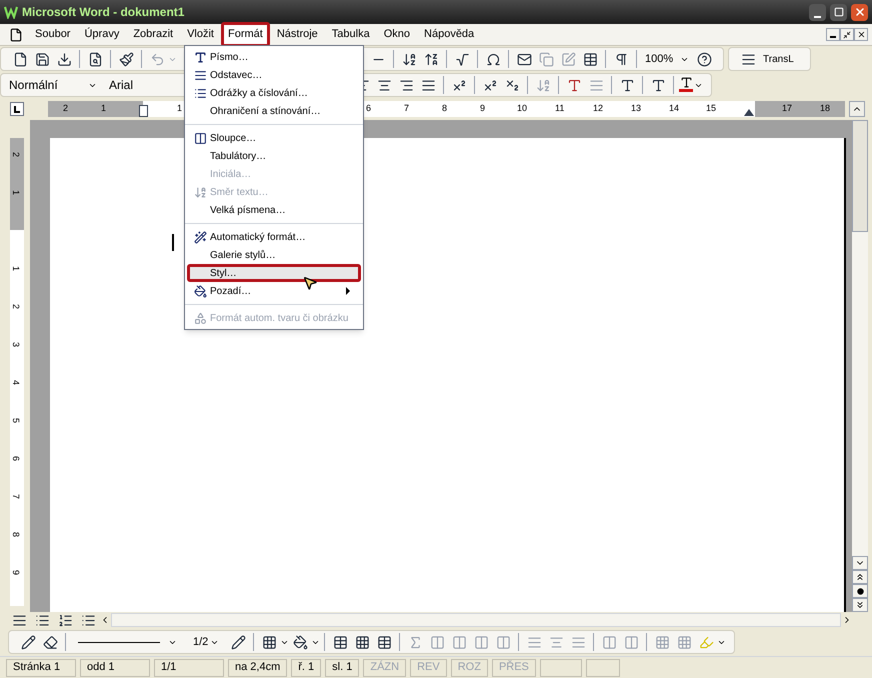  What do you see at coordinates (173, 242) in the screenshot?
I see `text-cursor` at bounding box center [173, 242].